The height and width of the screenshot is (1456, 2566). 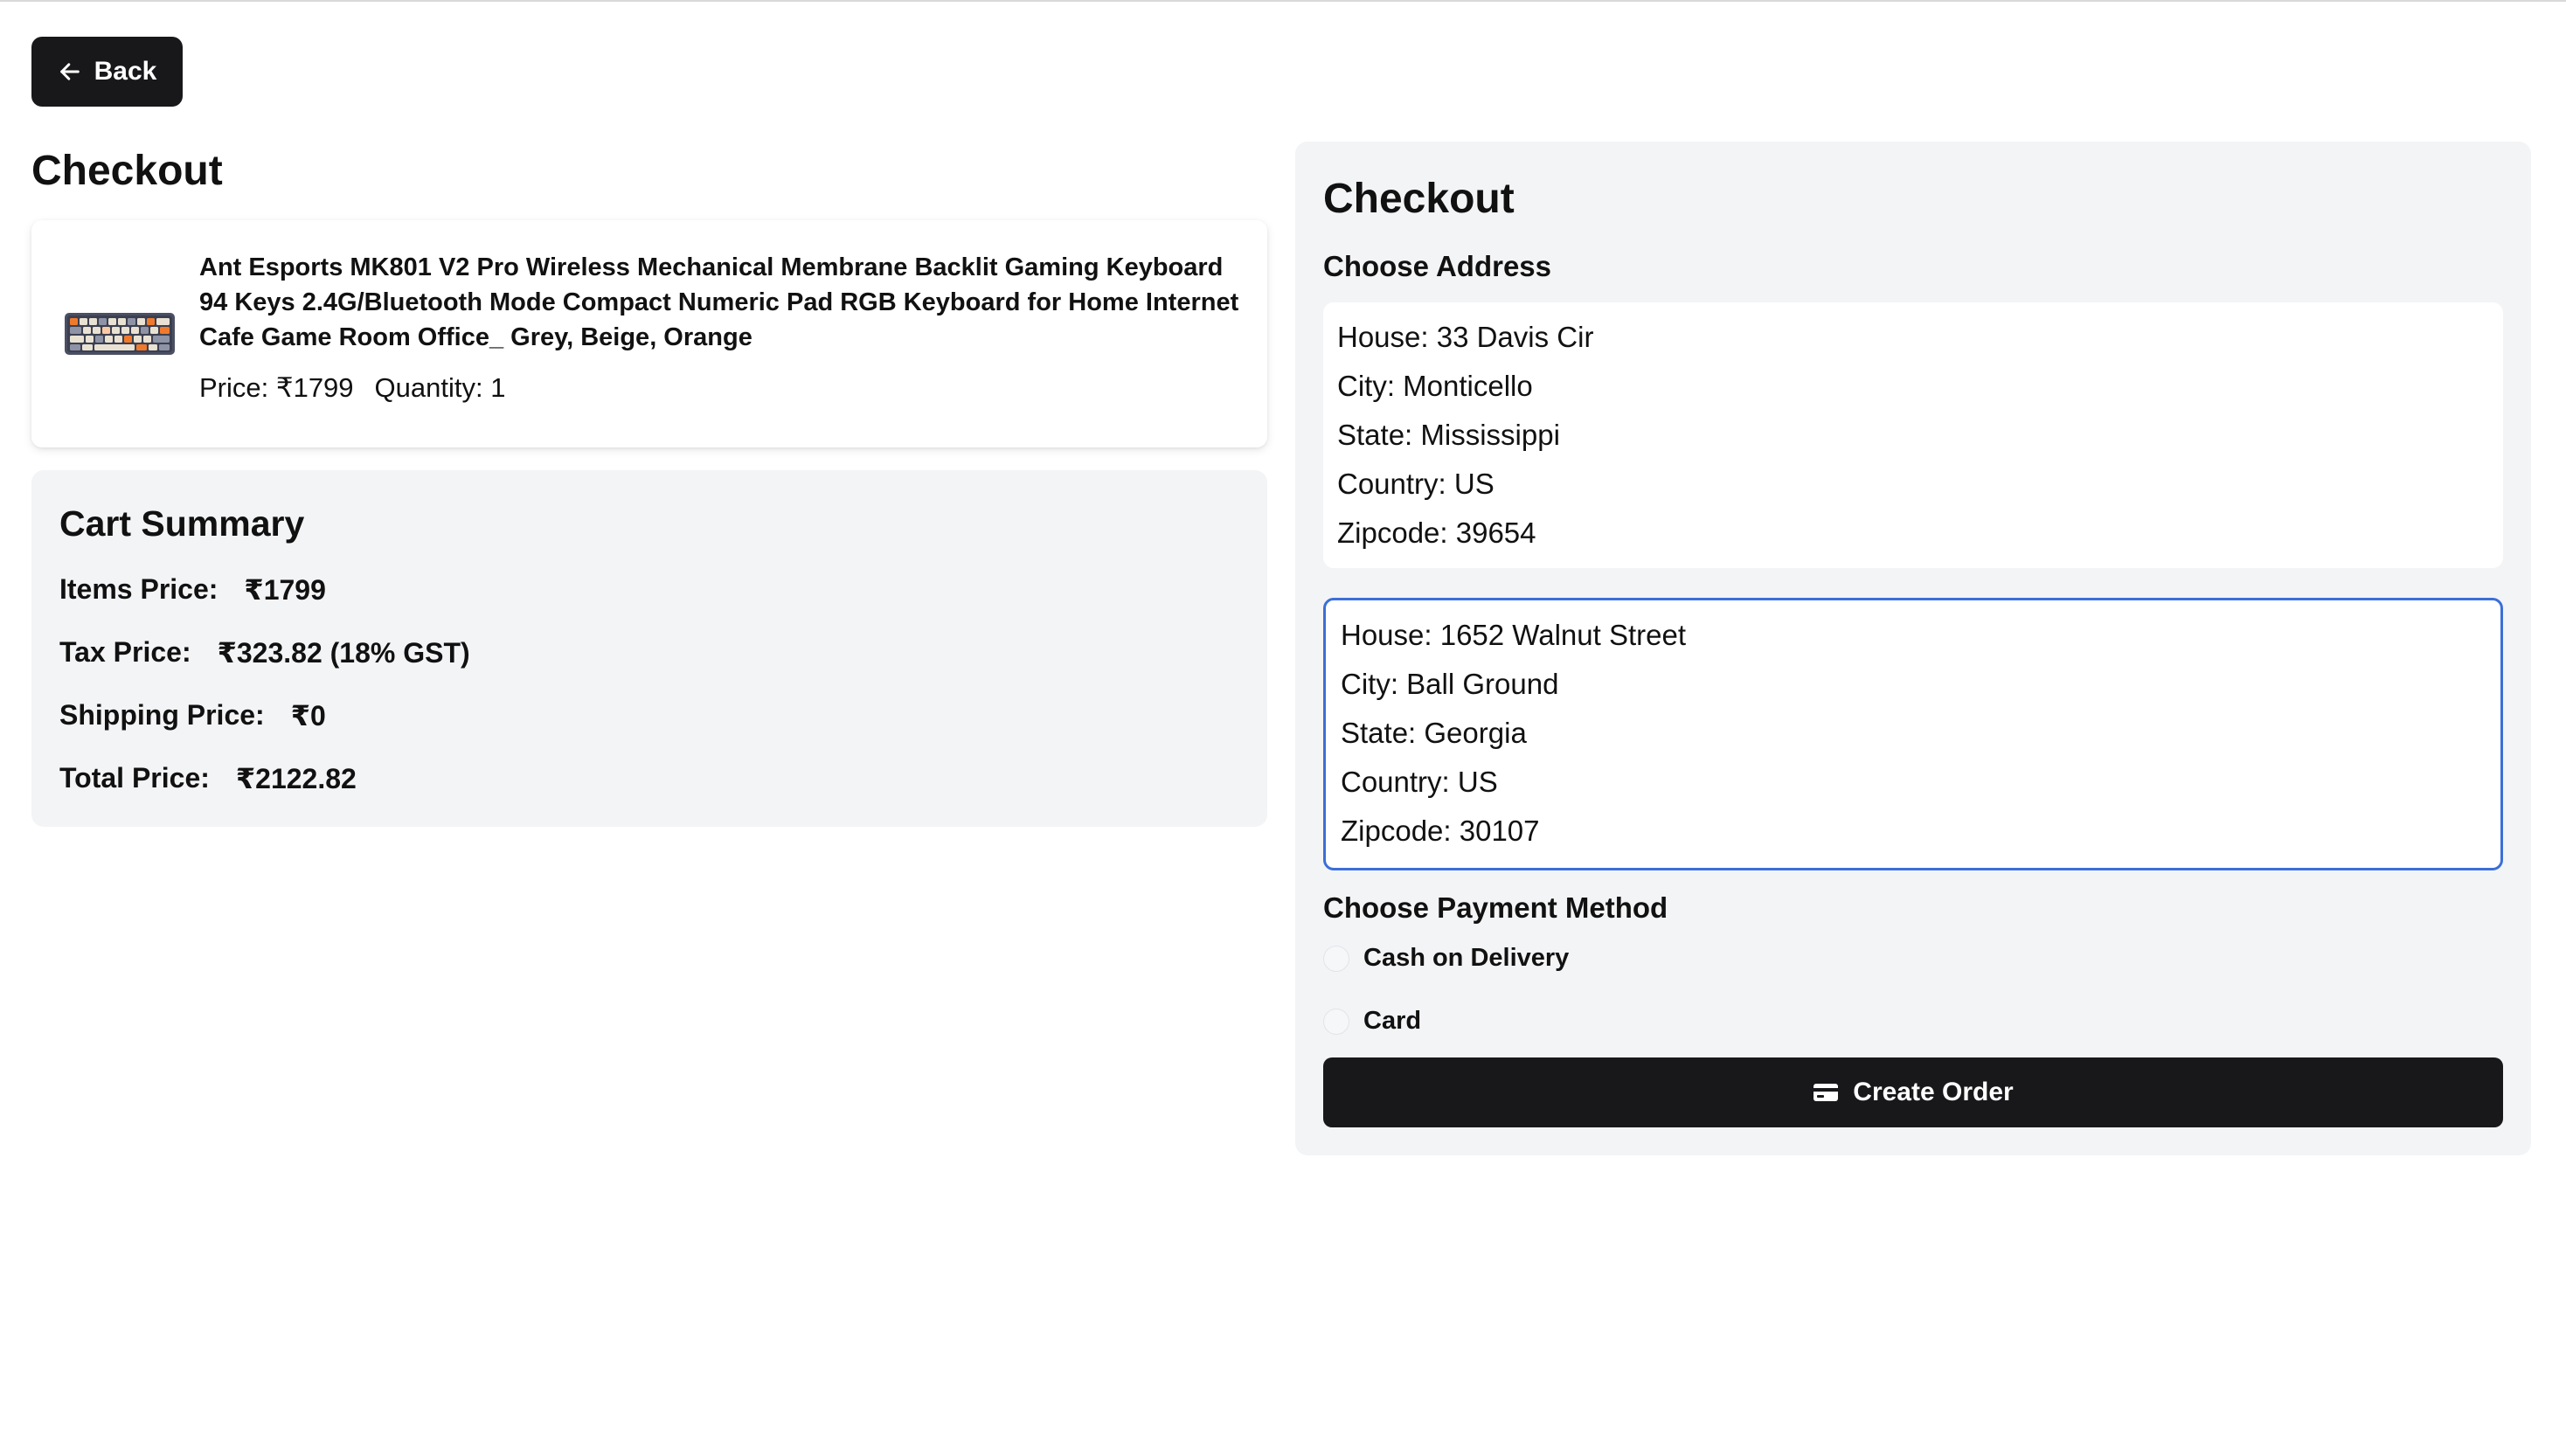 What do you see at coordinates (135, 778) in the screenshot?
I see `total-price-label: Total Price:` at bounding box center [135, 778].